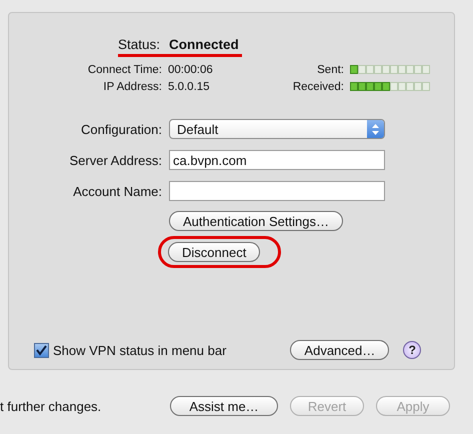 The width and height of the screenshot is (473, 434). Describe the element at coordinates (277, 160) in the screenshot. I see `server-address-field: ca.bvpn.com` at that location.